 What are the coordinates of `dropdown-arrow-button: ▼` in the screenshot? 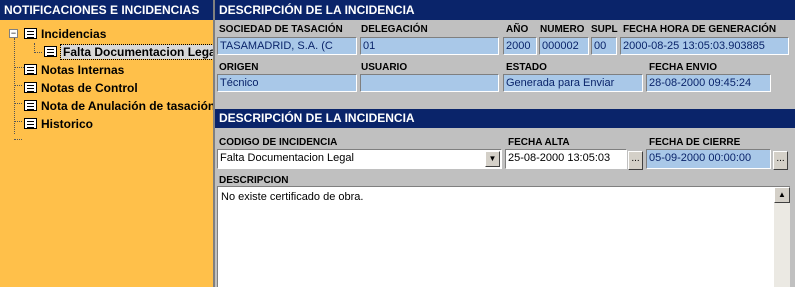 It's located at (492, 159).